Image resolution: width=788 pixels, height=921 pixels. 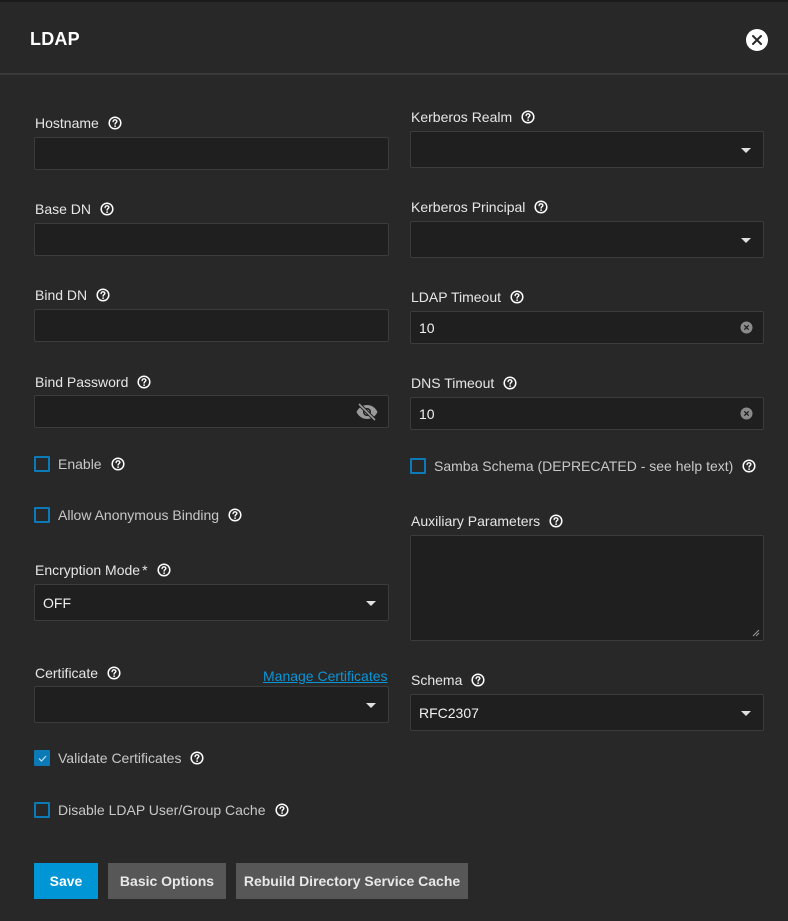 I want to click on disable-cache-label: Disable LDAP User/Group Cache, so click(x=162, y=810).